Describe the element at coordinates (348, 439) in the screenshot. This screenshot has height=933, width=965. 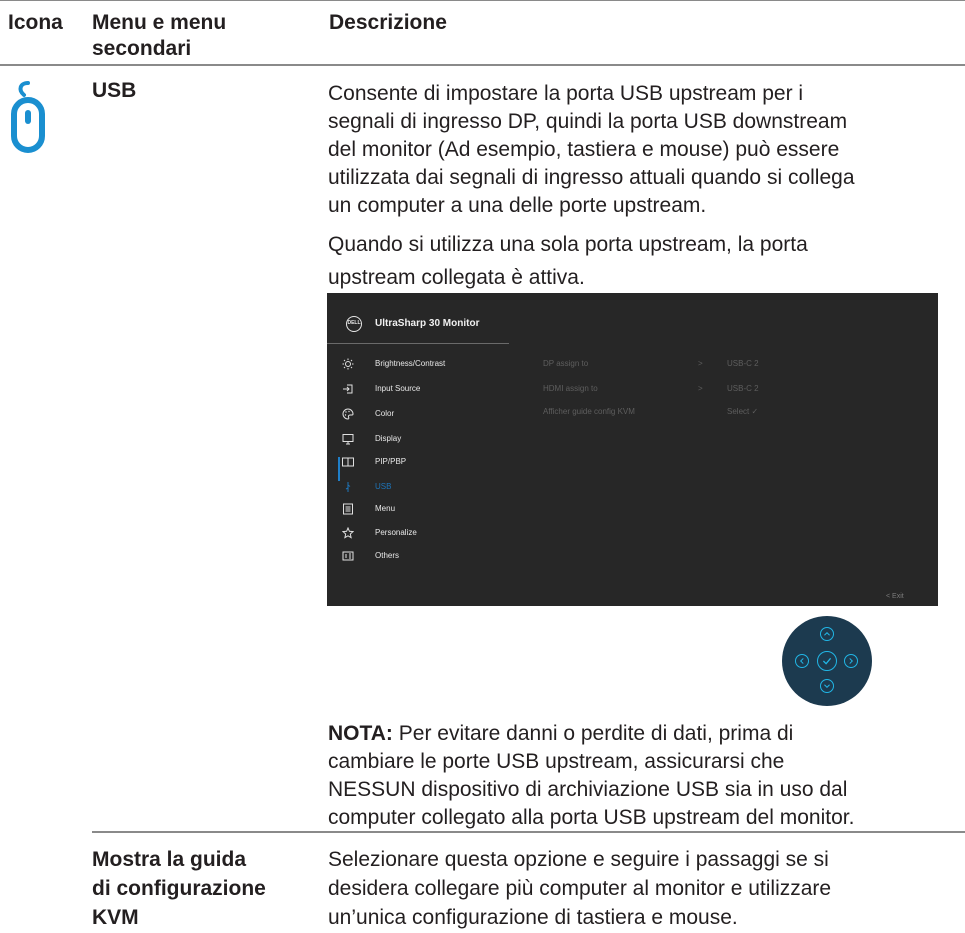
I see `display-icon` at that location.